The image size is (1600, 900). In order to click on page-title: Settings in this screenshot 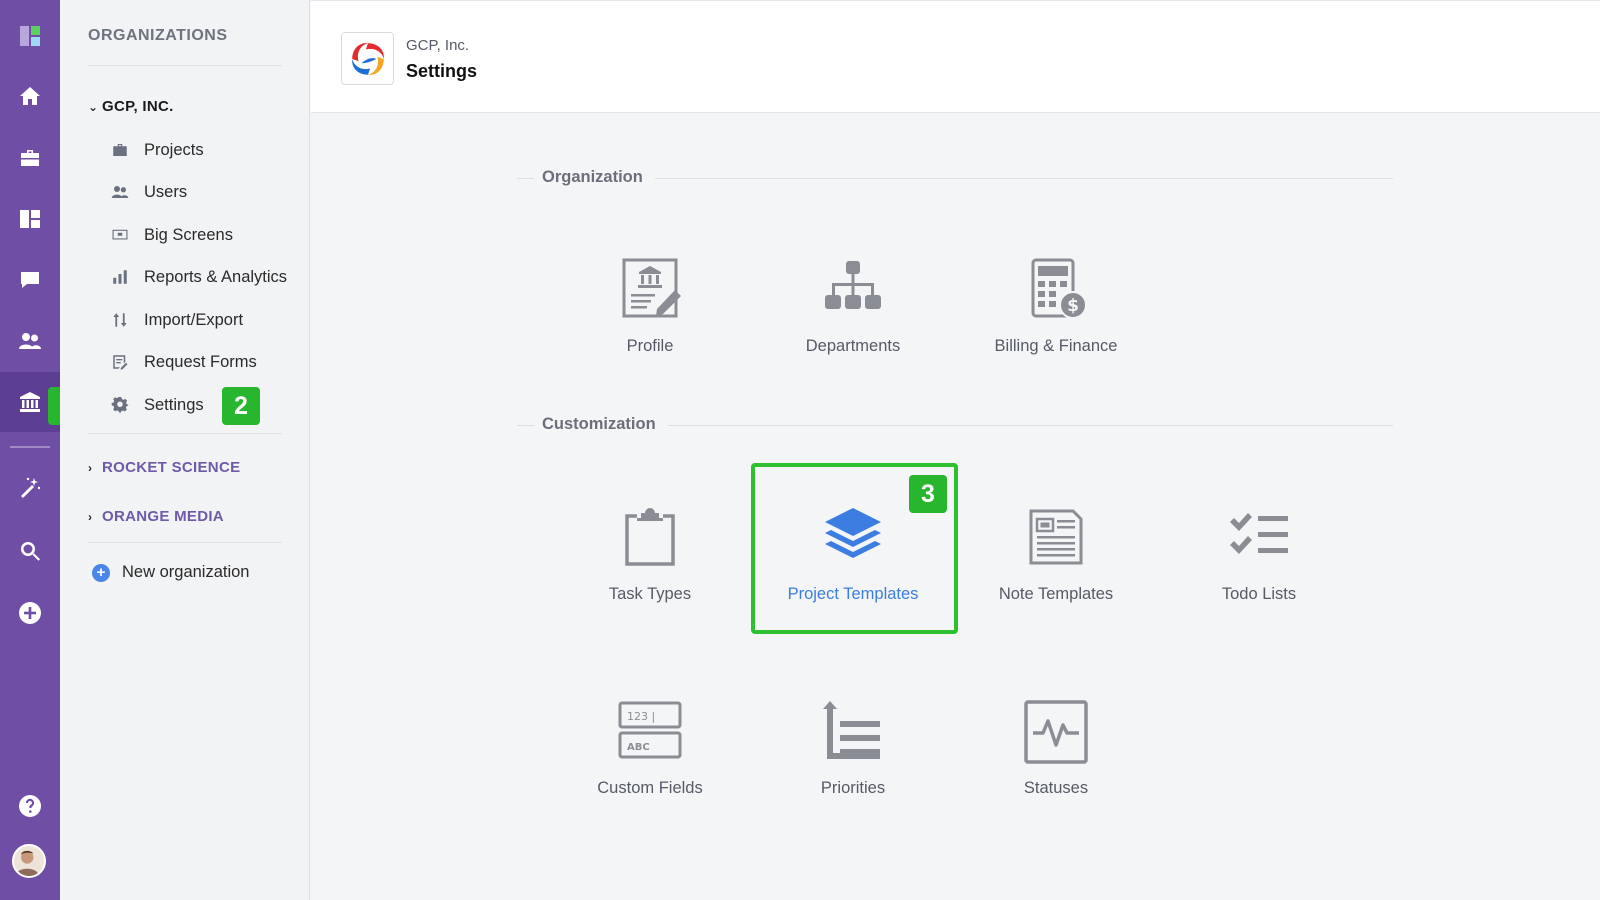, I will do `click(442, 71)`.